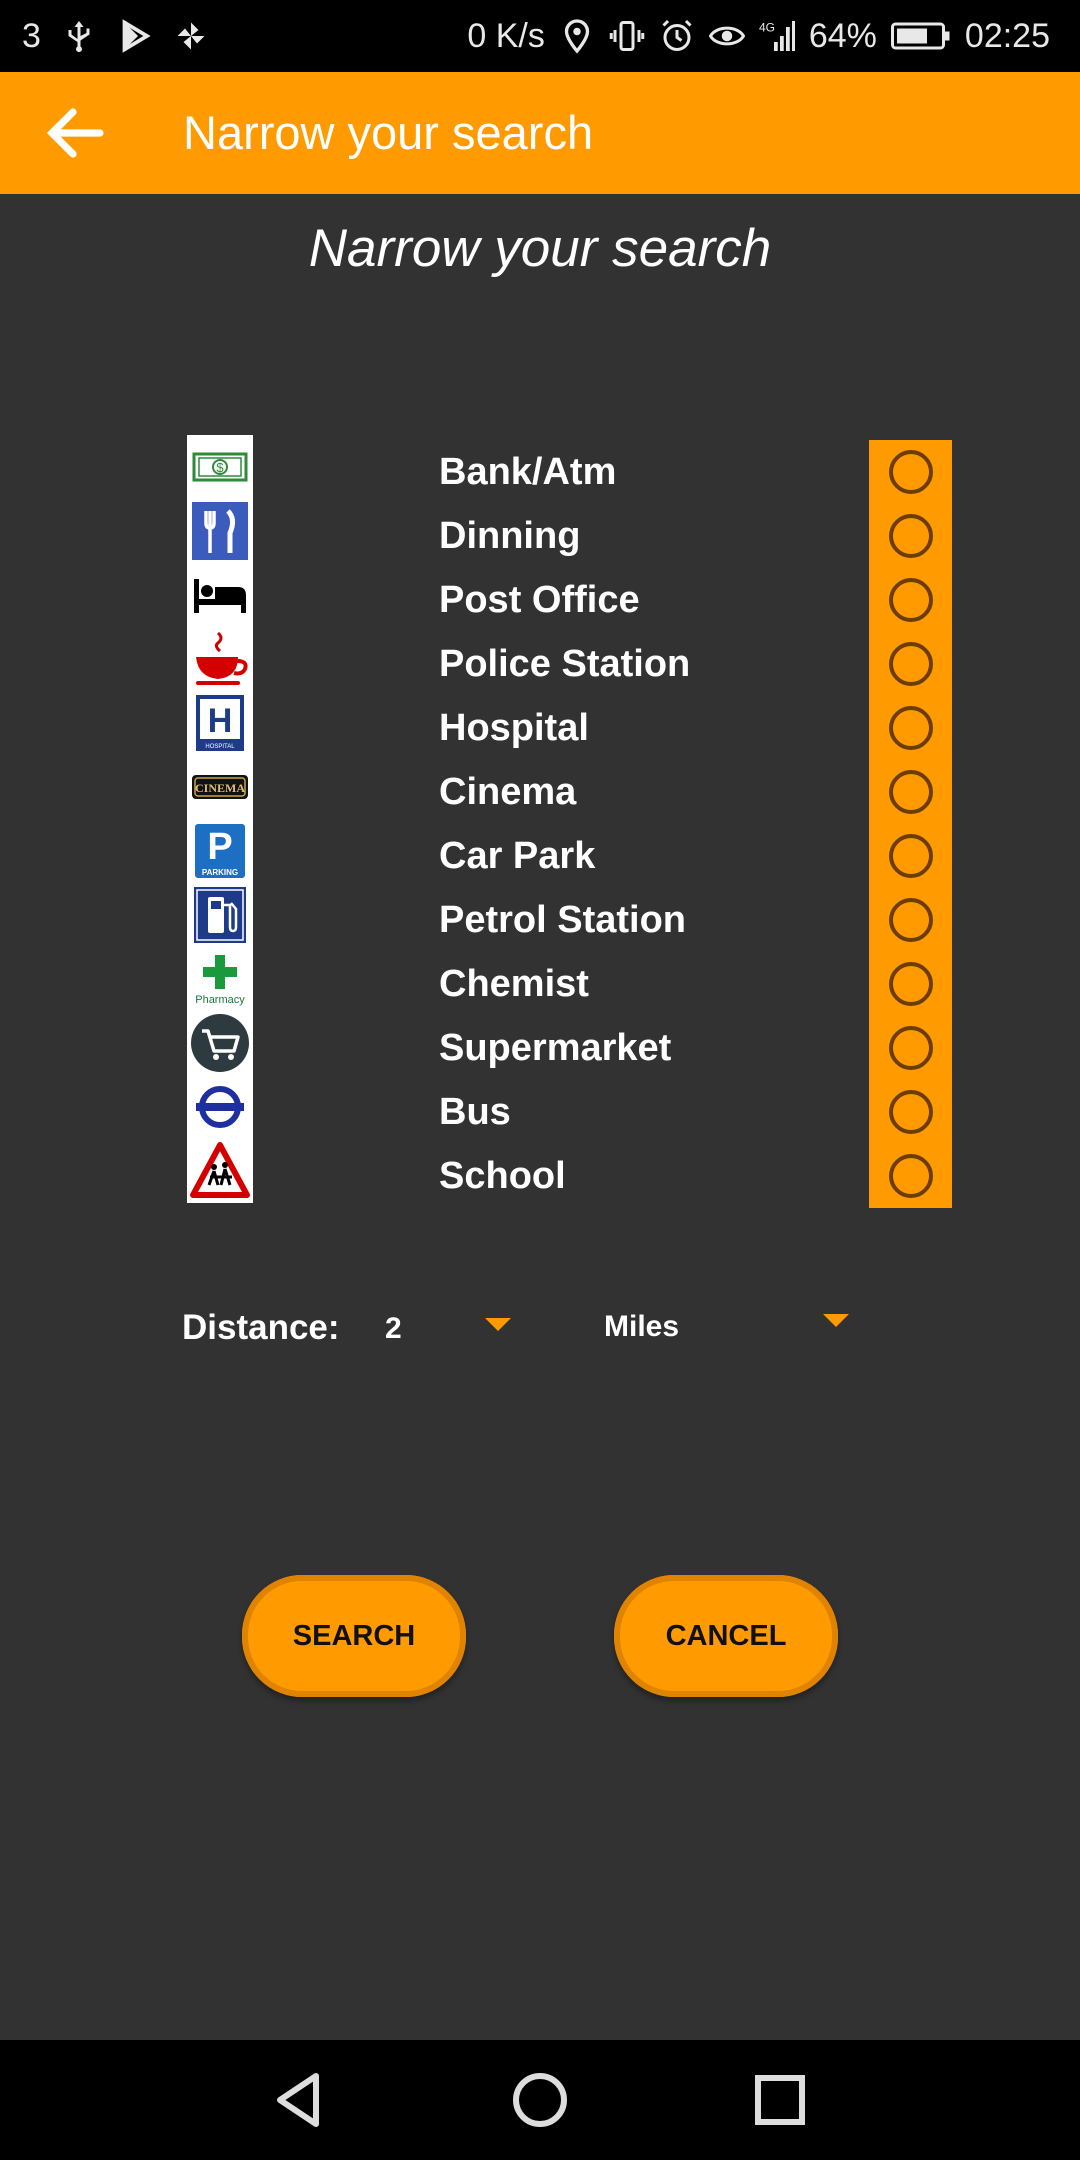 This screenshot has width=1080, height=2160. I want to click on radio-chemist, so click(910, 984).